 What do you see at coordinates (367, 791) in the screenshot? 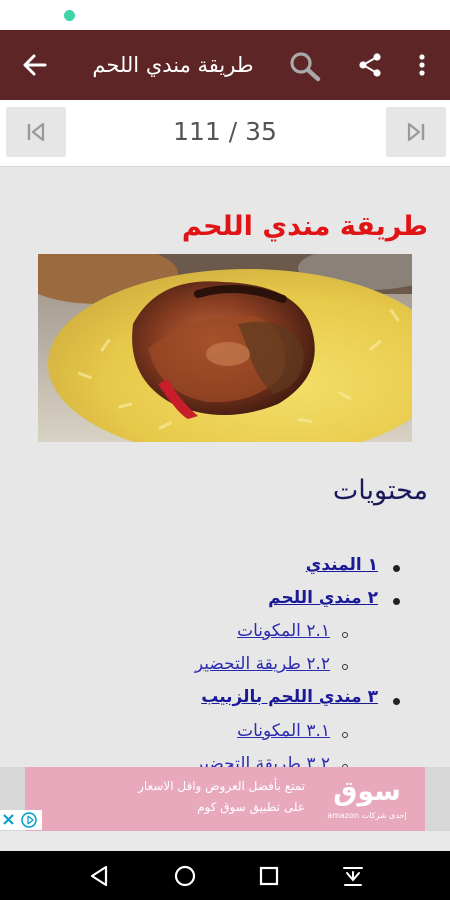
I see `ad-brand-logo: سوق` at bounding box center [367, 791].